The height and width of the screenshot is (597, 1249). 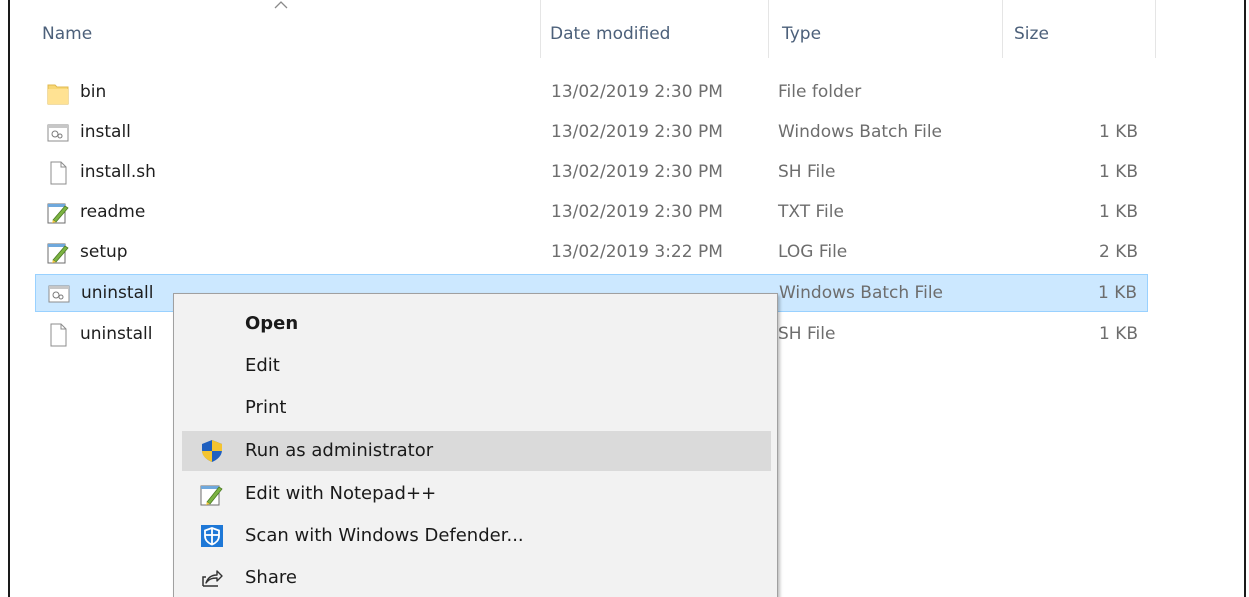 What do you see at coordinates (281, 5) in the screenshot?
I see `sort-ascending-icon` at bounding box center [281, 5].